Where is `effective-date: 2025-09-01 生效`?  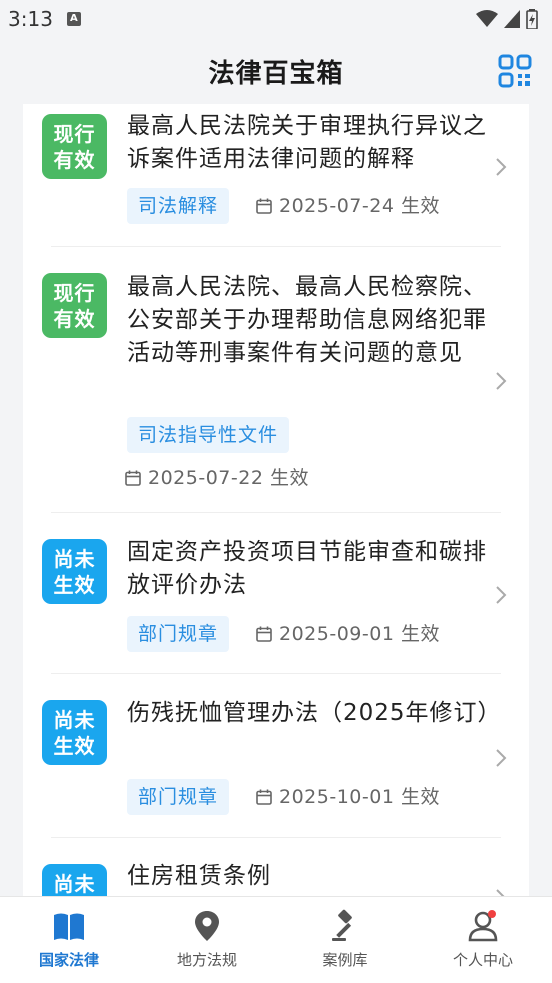
effective-date: 2025-09-01 生效 is located at coordinates (348, 634).